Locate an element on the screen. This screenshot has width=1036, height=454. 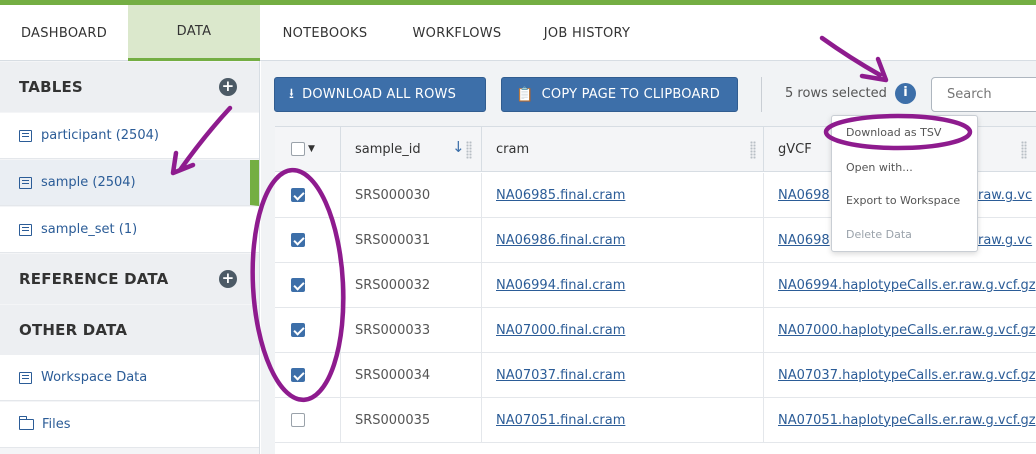
column-header-label: sample_id is located at coordinates (388, 149).